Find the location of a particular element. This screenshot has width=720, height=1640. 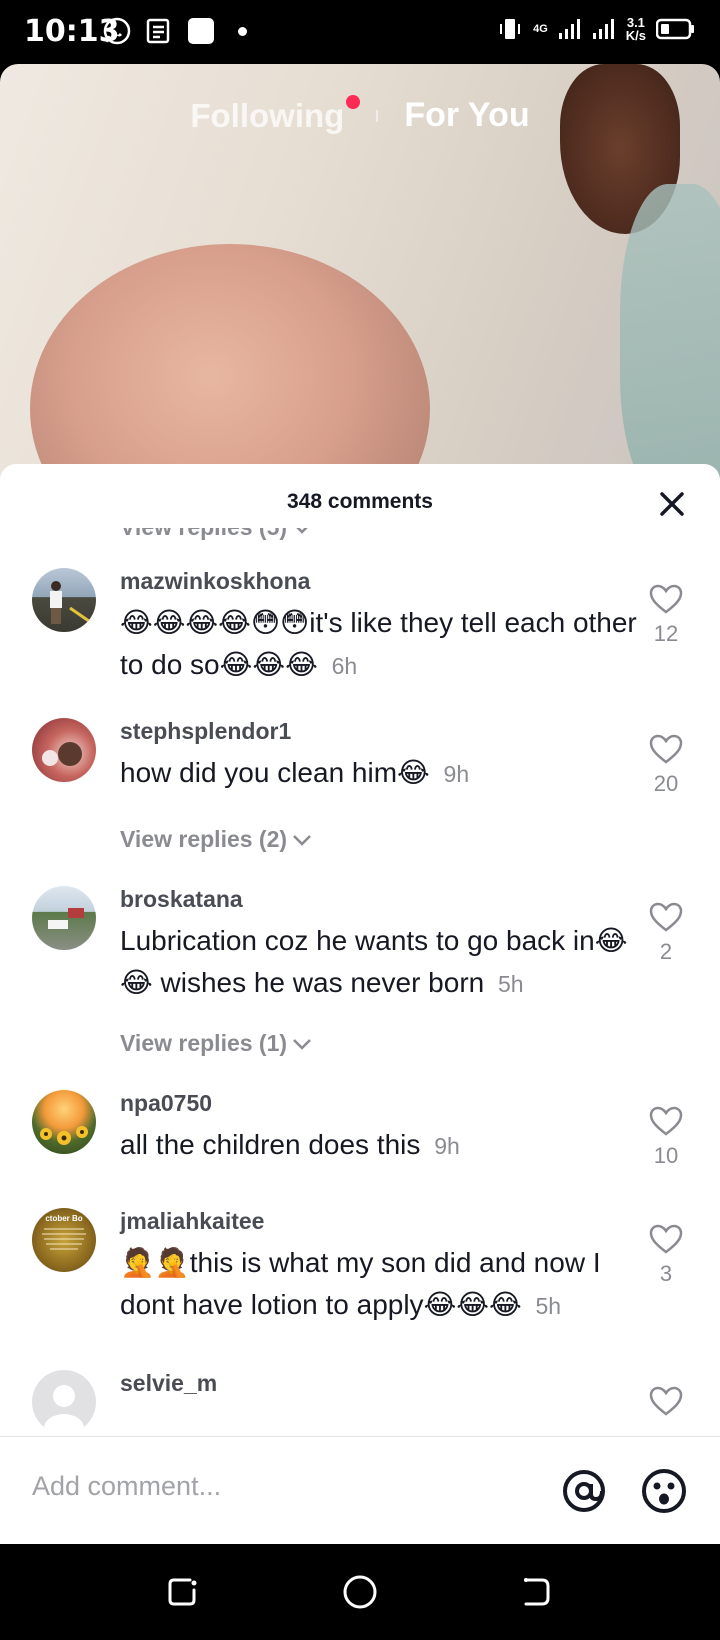

view-replies-button: View replies (2) is located at coordinates (216, 839).